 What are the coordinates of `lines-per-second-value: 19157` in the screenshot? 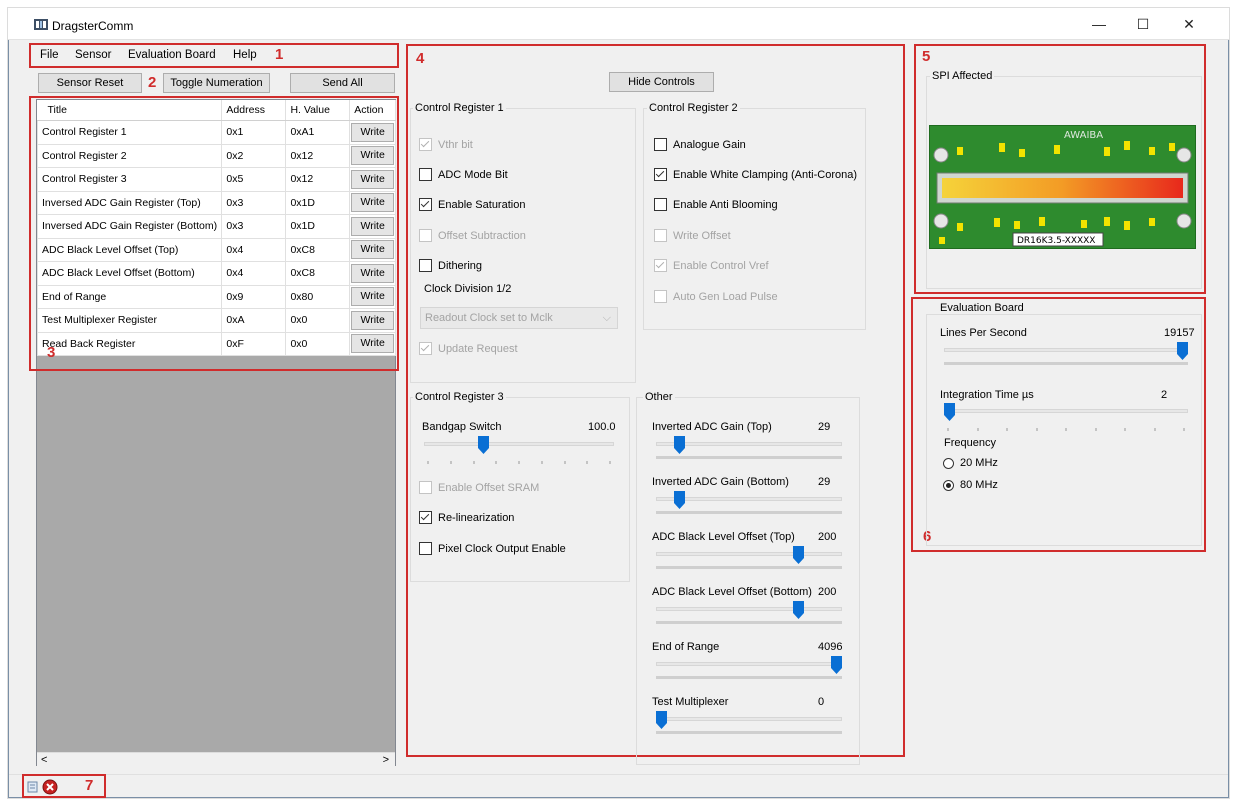 It's located at (1179, 333).